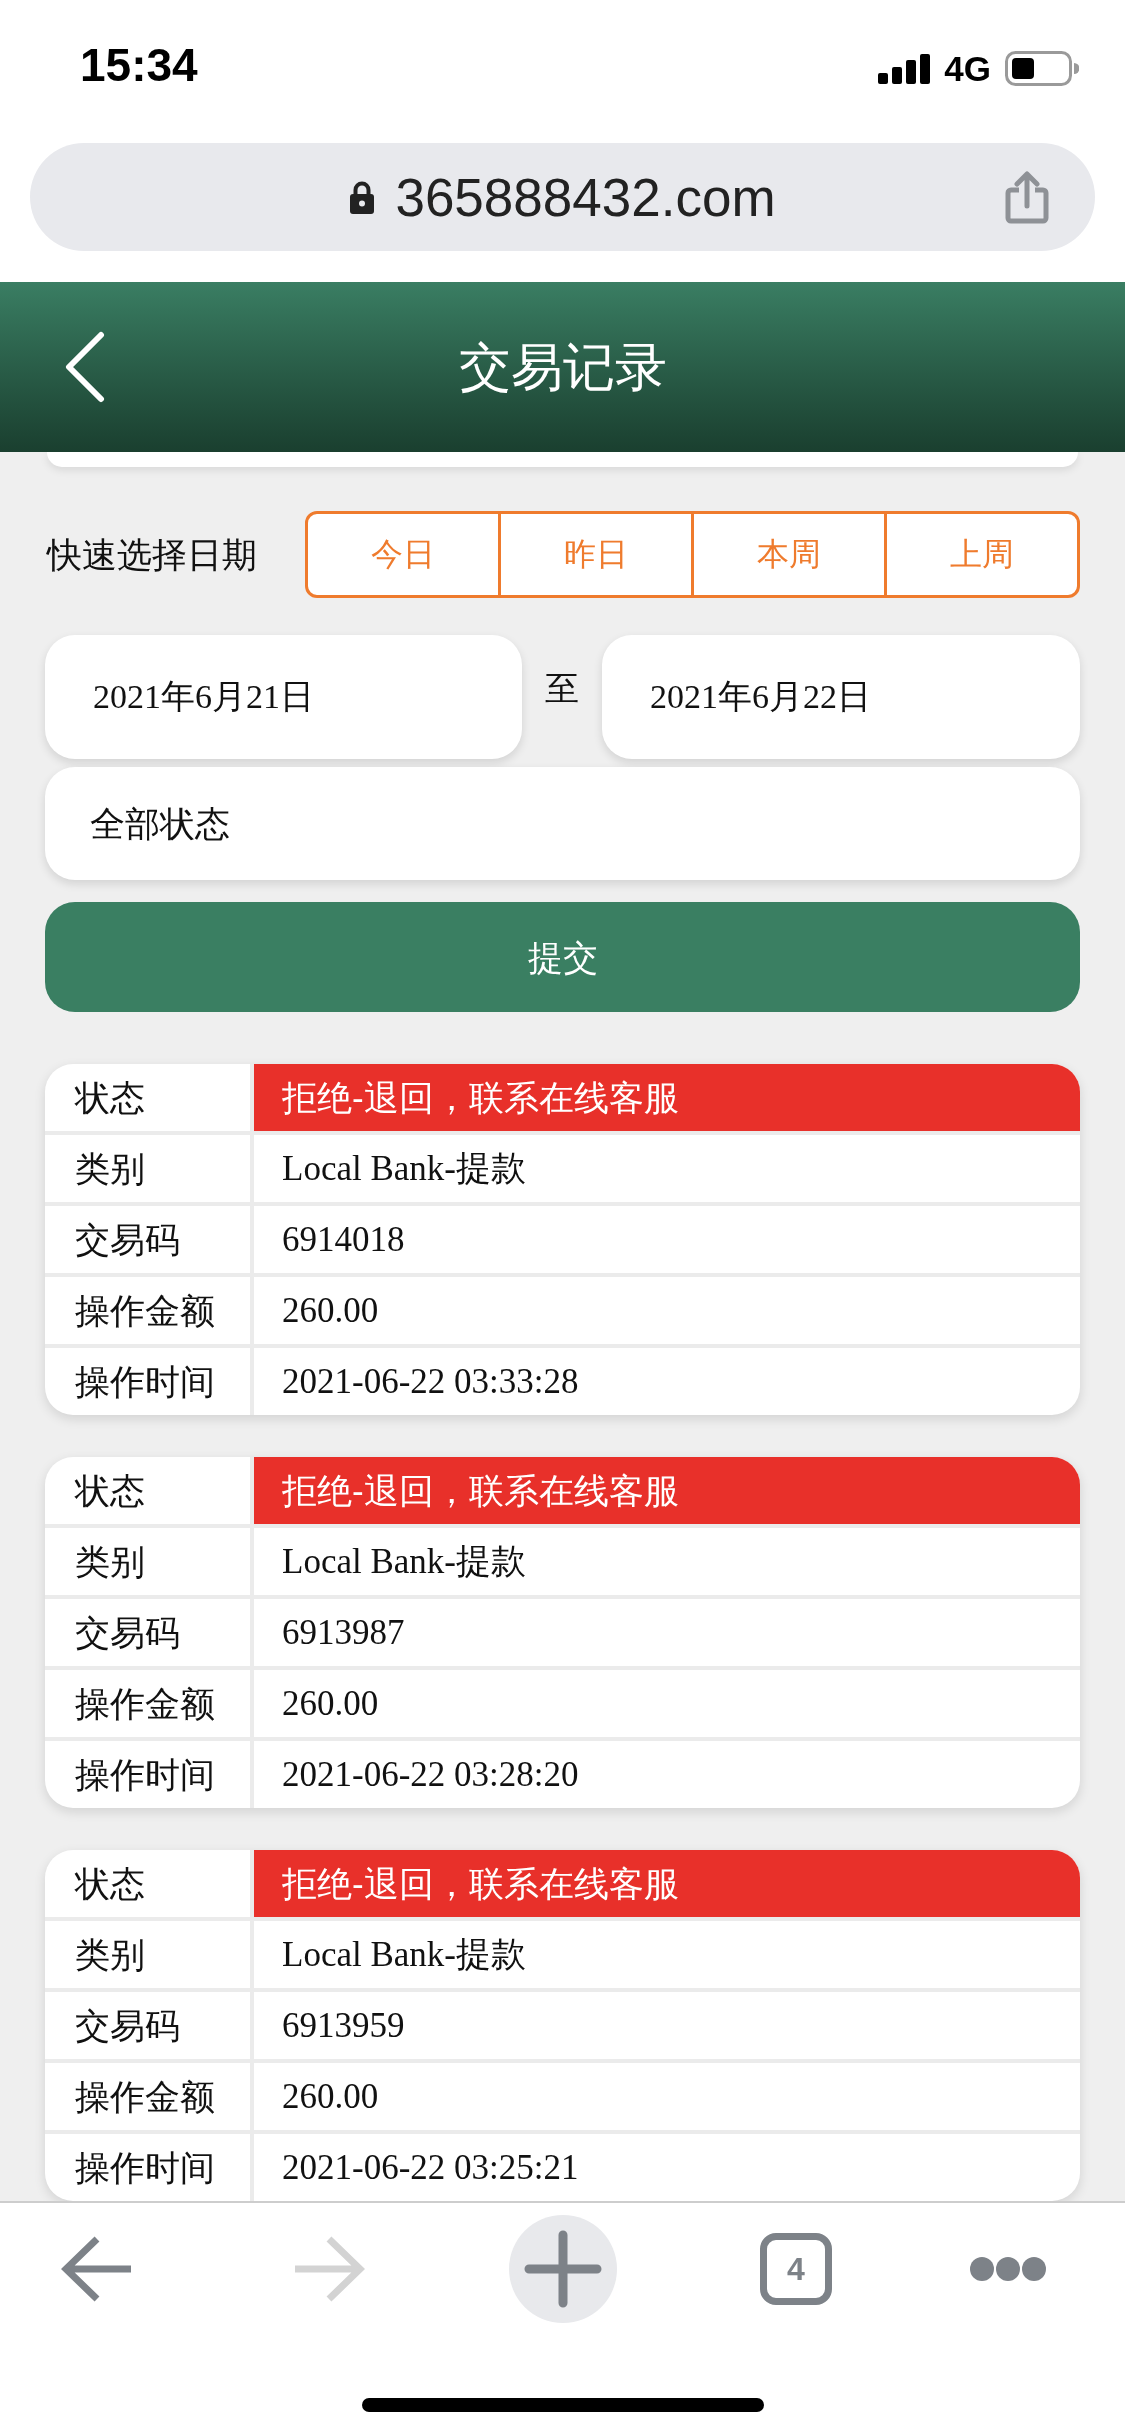 The image size is (1125, 2436). Describe the element at coordinates (403, 554) in the screenshot. I see `quick-date-button: 今日` at that location.